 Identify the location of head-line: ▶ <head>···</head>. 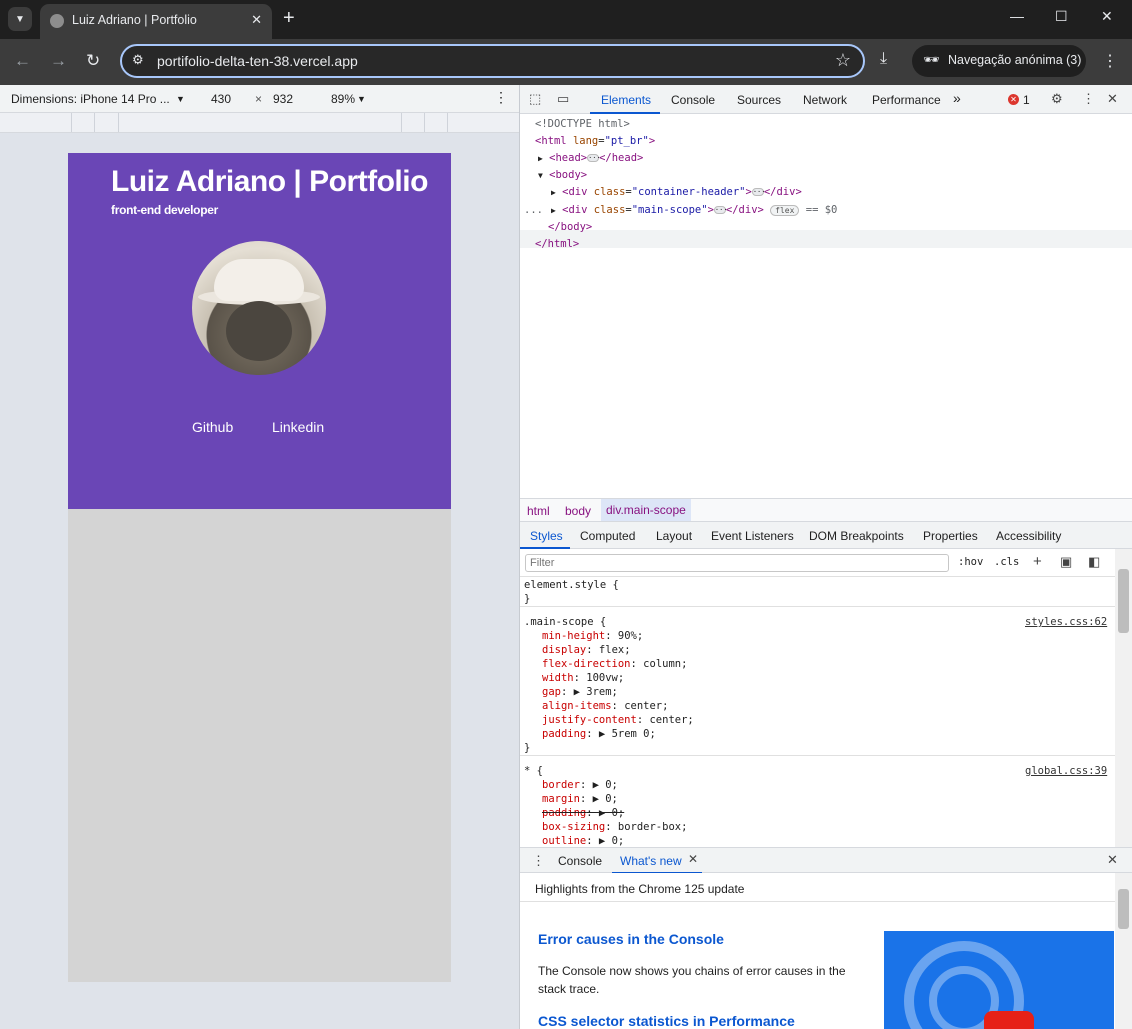
(590, 158).